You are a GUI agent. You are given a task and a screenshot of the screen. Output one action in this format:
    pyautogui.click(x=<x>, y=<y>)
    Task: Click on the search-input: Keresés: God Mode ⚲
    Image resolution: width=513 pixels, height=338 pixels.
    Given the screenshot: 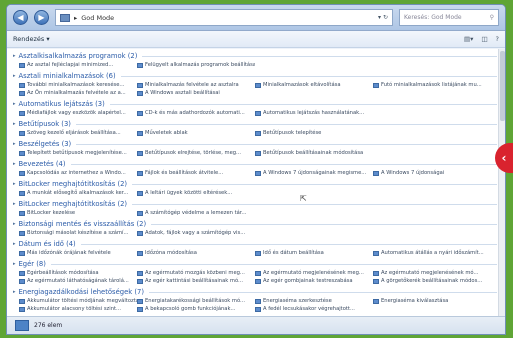 What is the action you would take?
    pyautogui.click(x=449, y=17)
    